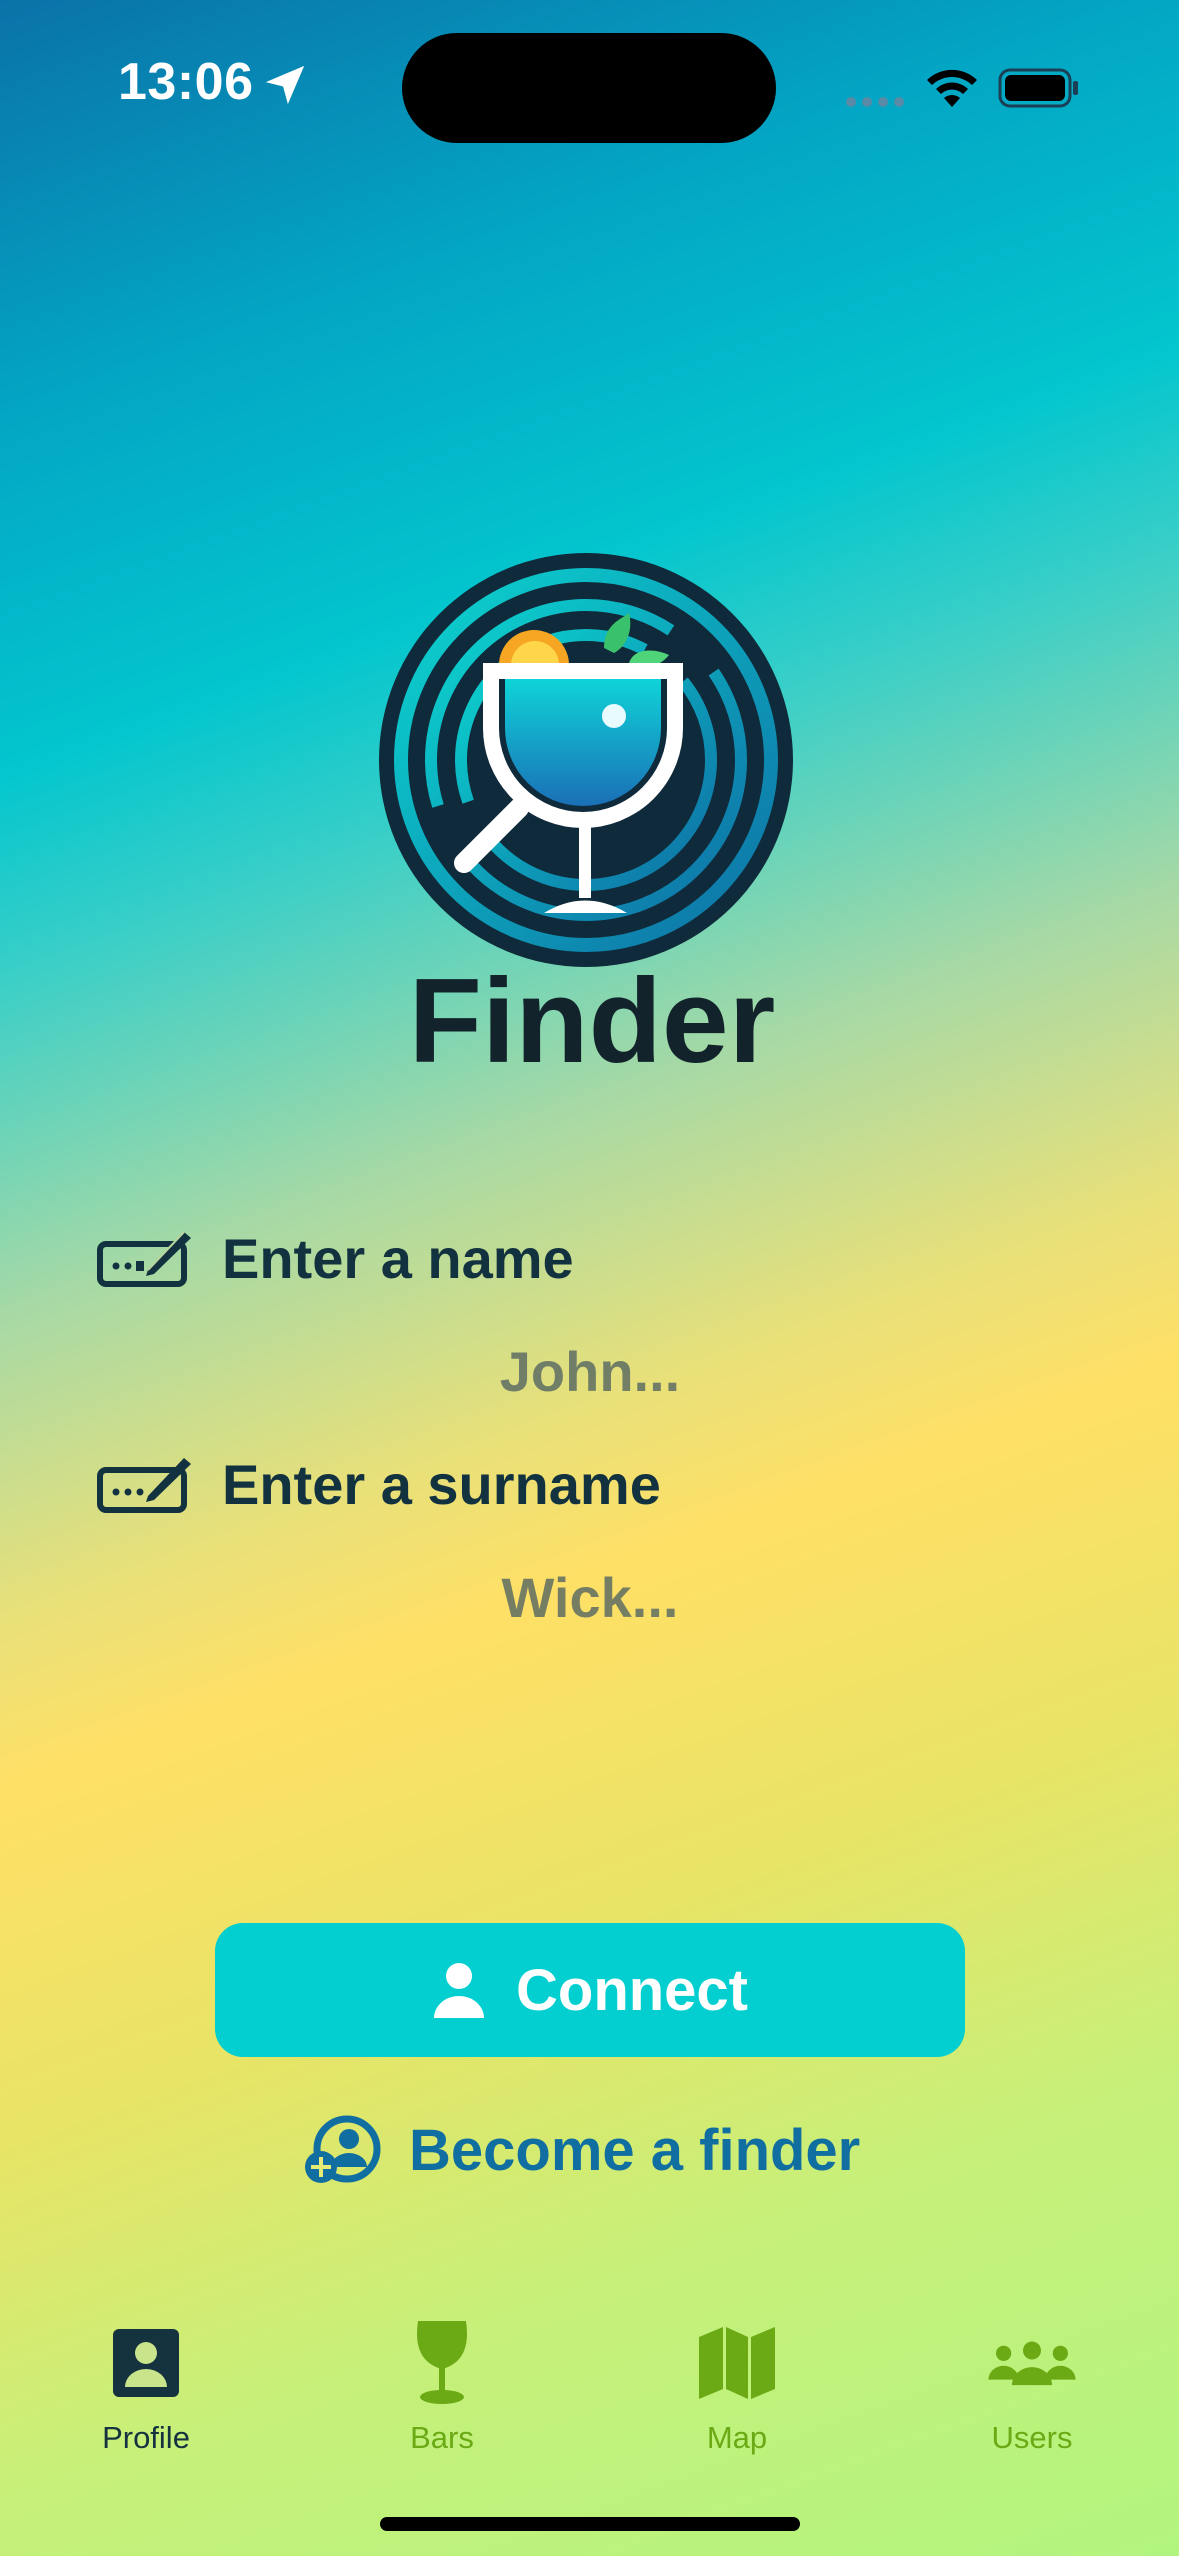  What do you see at coordinates (589, 88) in the screenshot?
I see `dynamic-island` at bounding box center [589, 88].